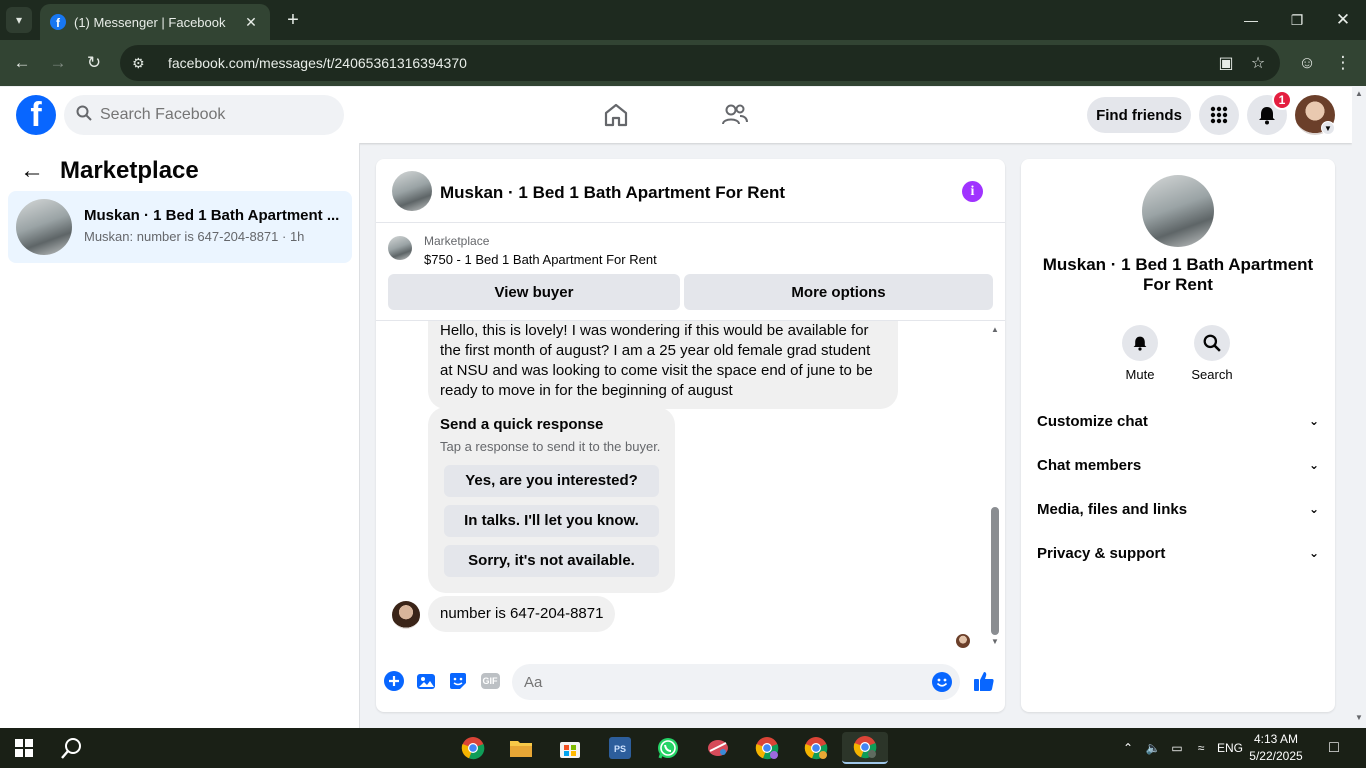 The height and width of the screenshot is (768, 1366). I want to click on quick-response-option: In talks. I'll let you know., so click(551, 521).